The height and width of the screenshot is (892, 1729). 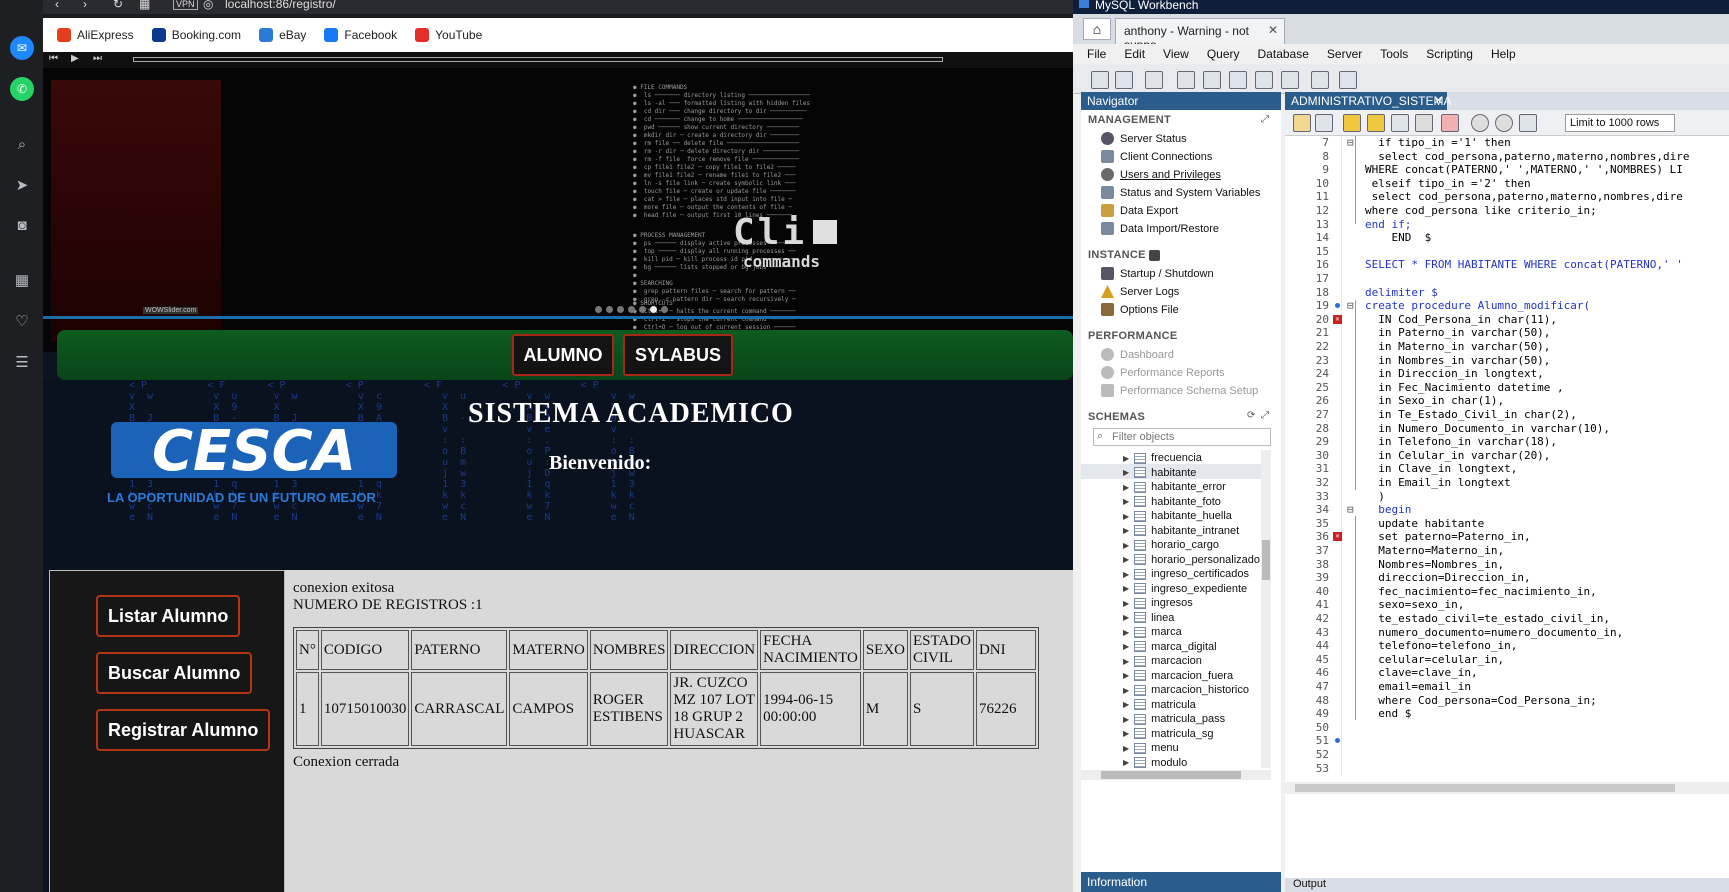 What do you see at coordinates (1144, 138) in the screenshot?
I see `nav-server-status: Server Status` at bounding box center [1144, 138].